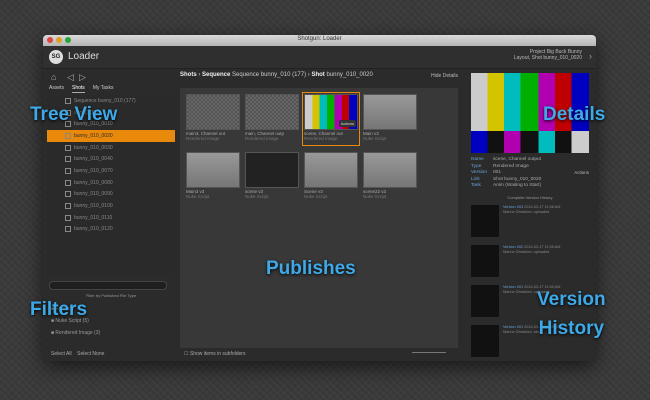  Describe the element at coordinates (56, 89) in the screenshot. I see `tab-assets: Assets` at that location.